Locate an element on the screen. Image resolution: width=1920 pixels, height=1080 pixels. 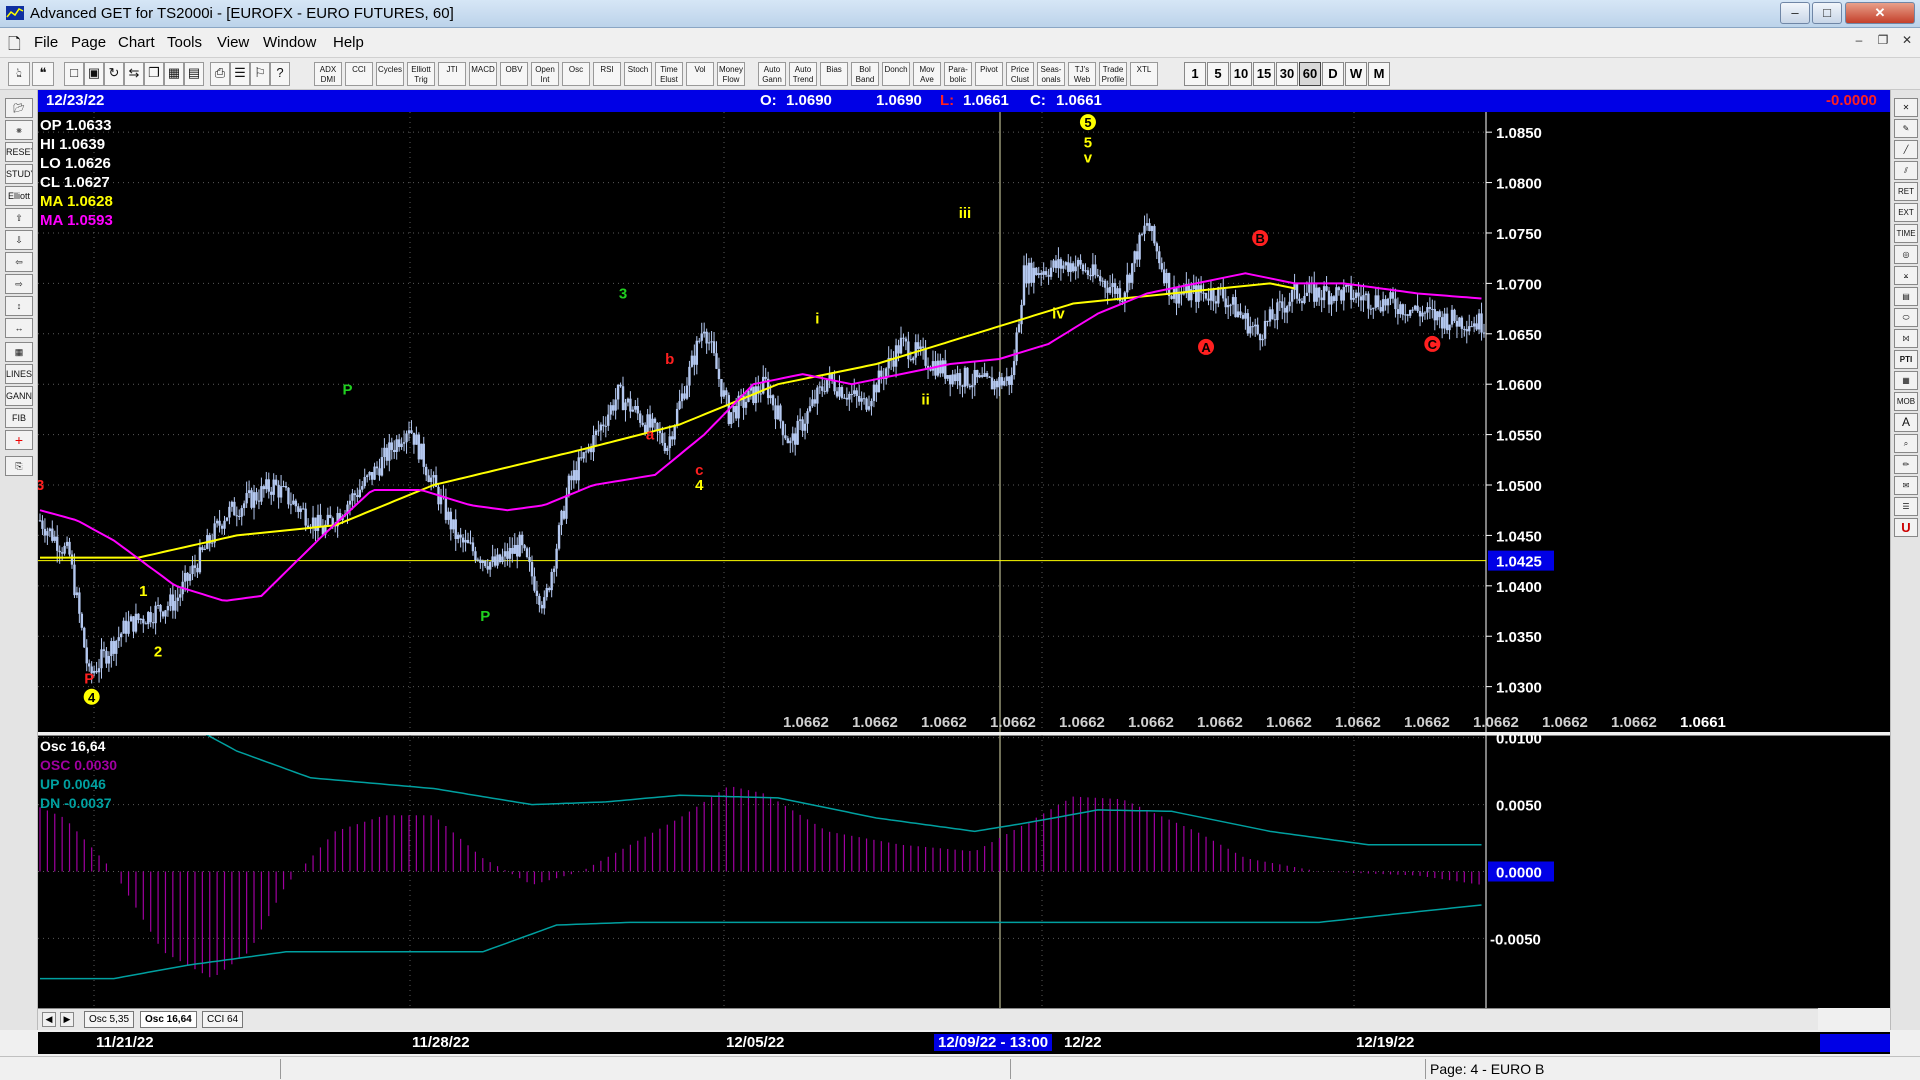
link-icon: ⇆ is located at coordinates (134, 74).